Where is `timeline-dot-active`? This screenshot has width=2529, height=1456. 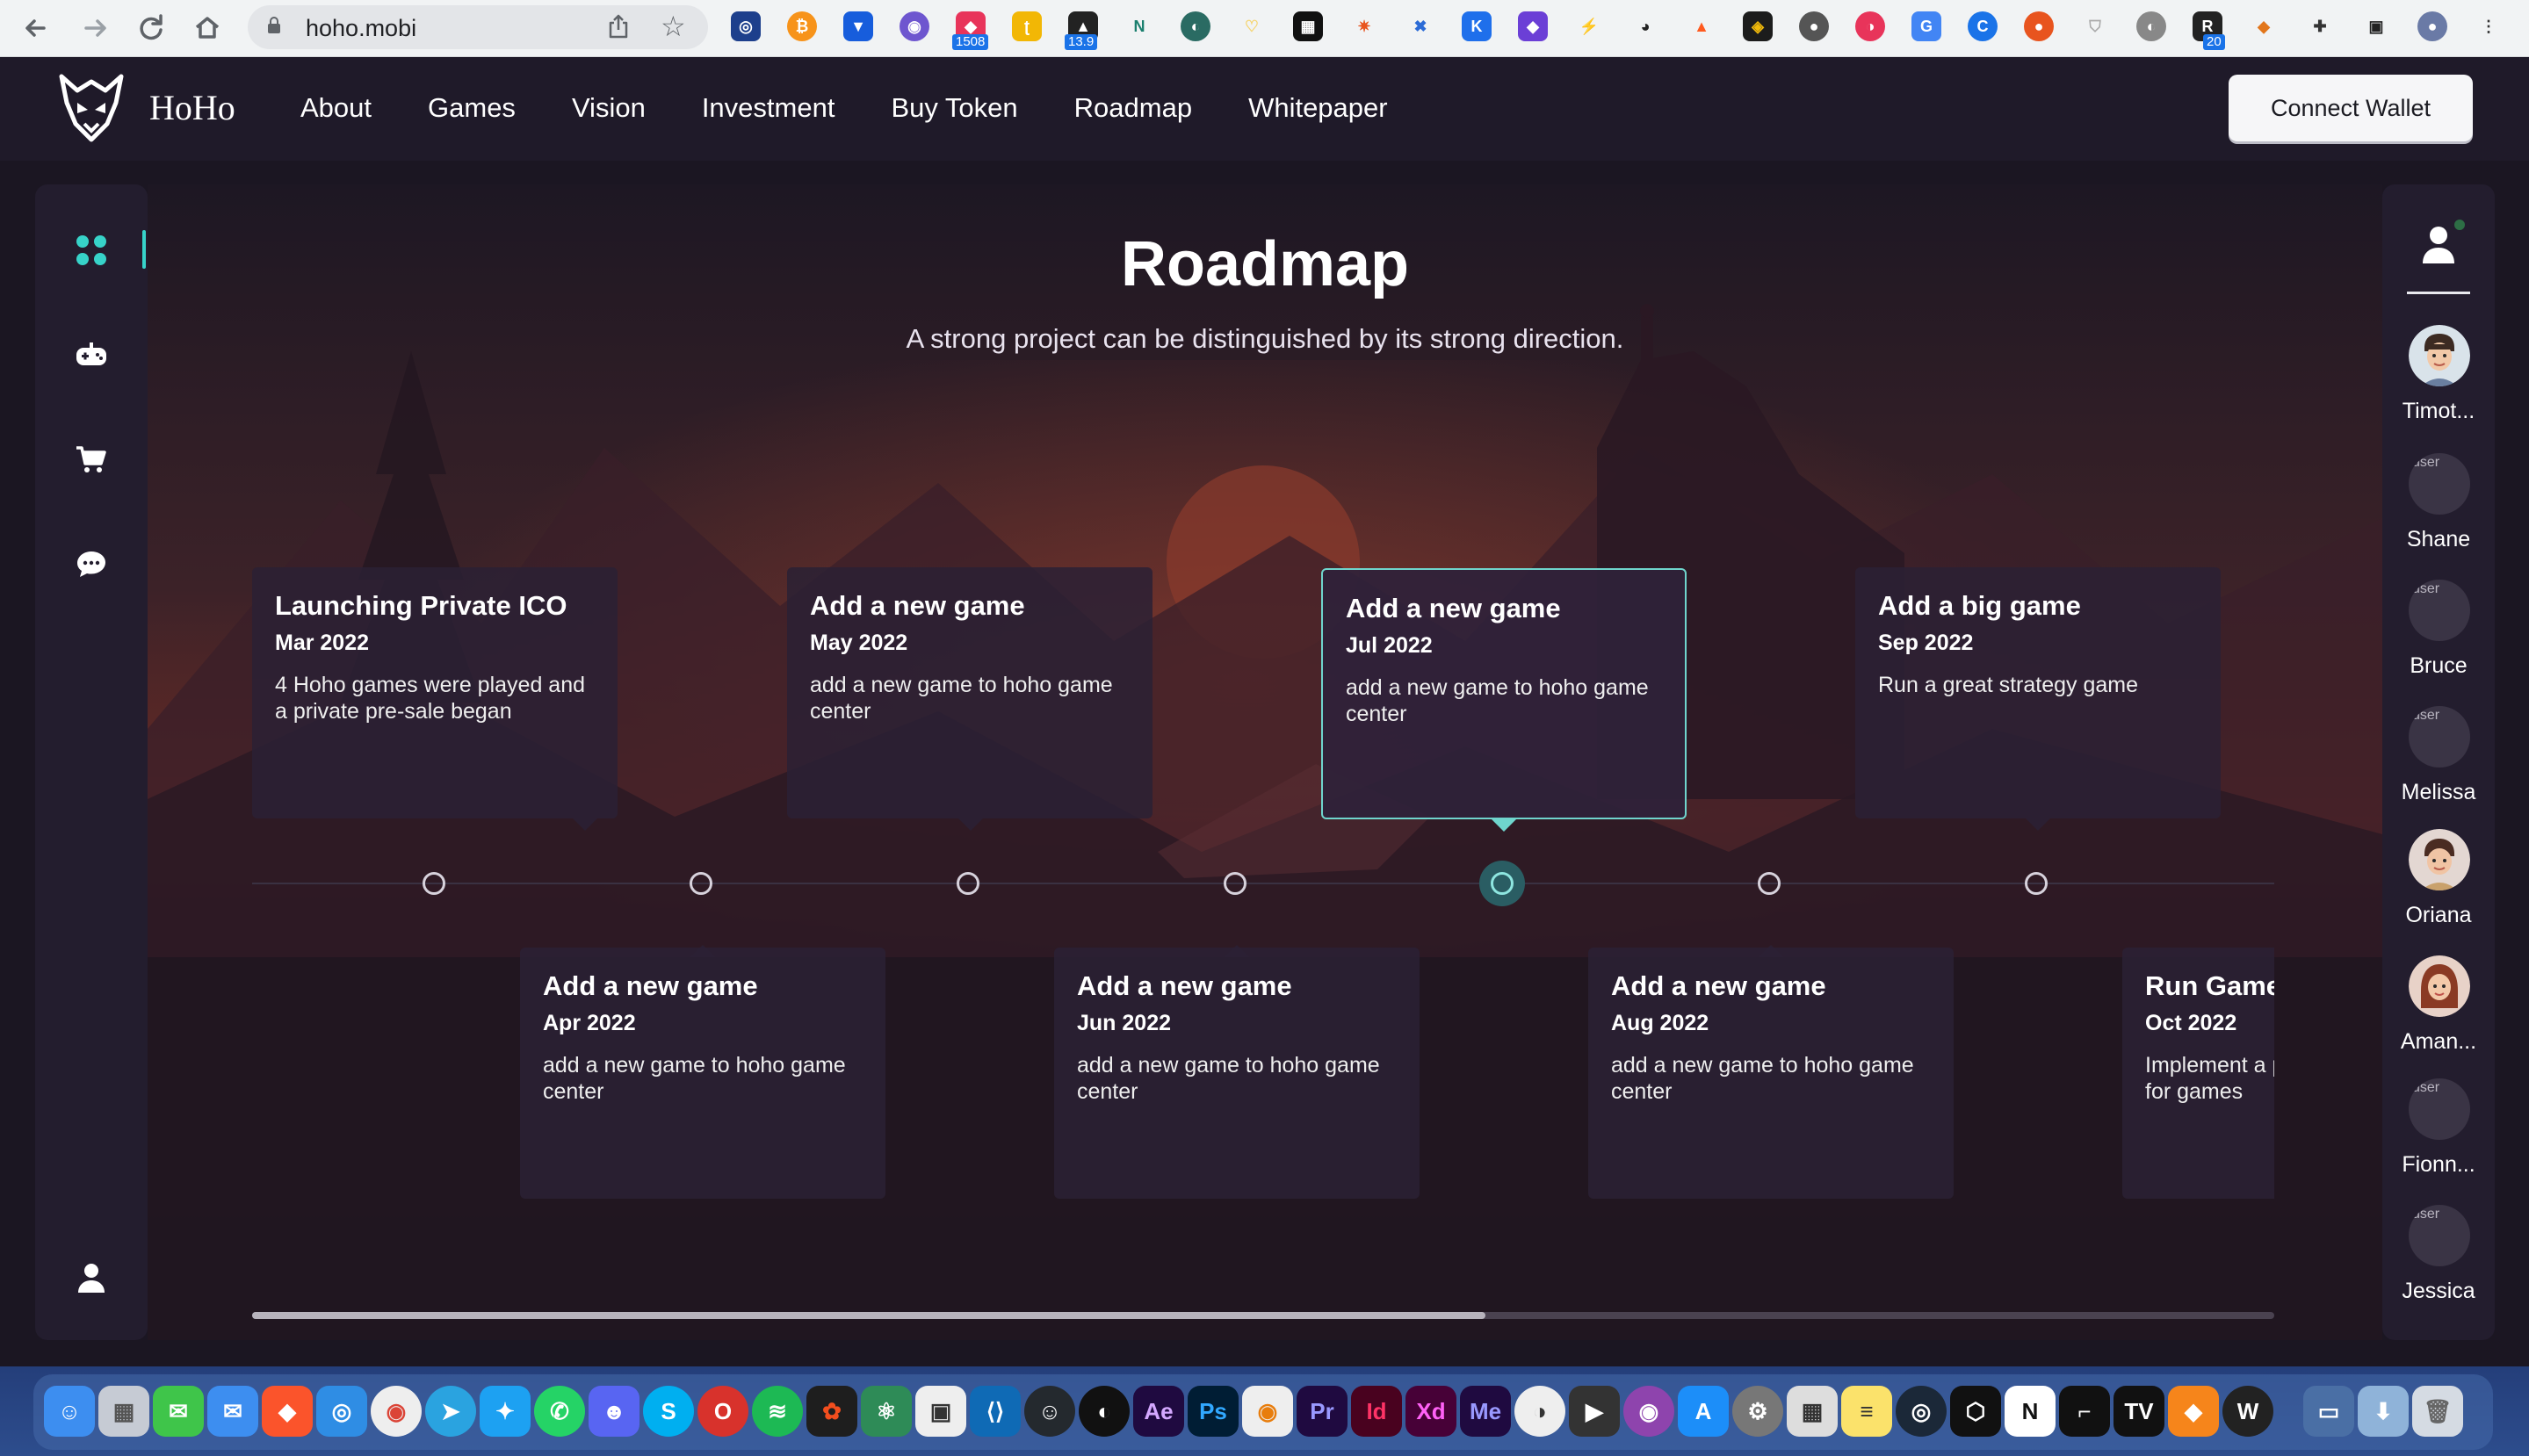
timeline-dot-active is located at coordinates (1502, 883).